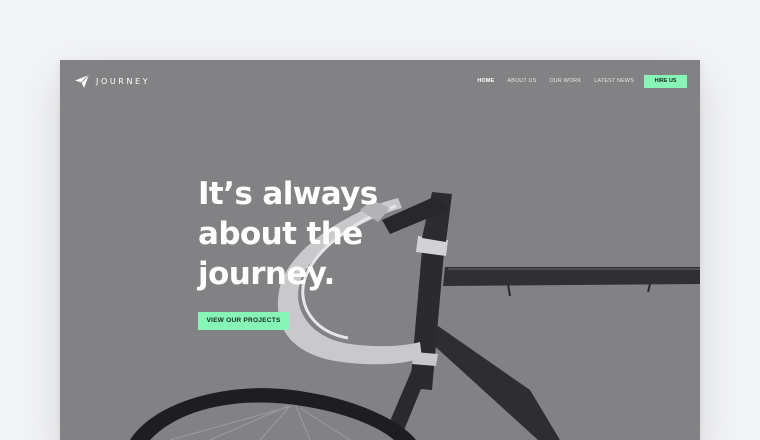  I want to click on view-projects-button: VIEW OUR PROJECTS, so click(243, 321).